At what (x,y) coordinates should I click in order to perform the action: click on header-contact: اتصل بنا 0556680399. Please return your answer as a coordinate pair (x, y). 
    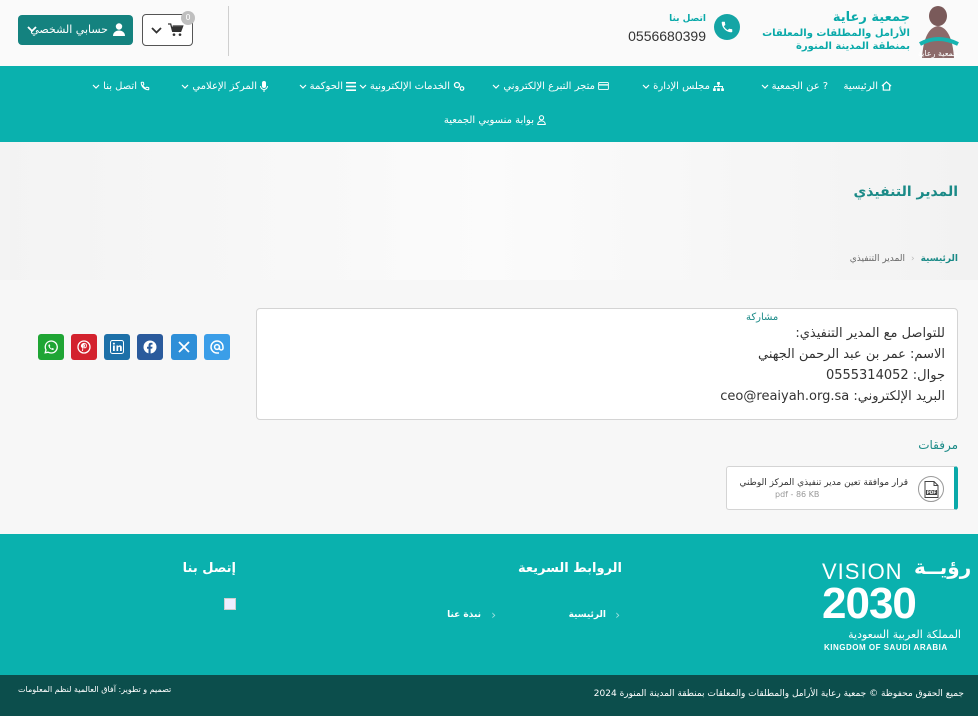
    Looking at the image, I should click on (677, 31).